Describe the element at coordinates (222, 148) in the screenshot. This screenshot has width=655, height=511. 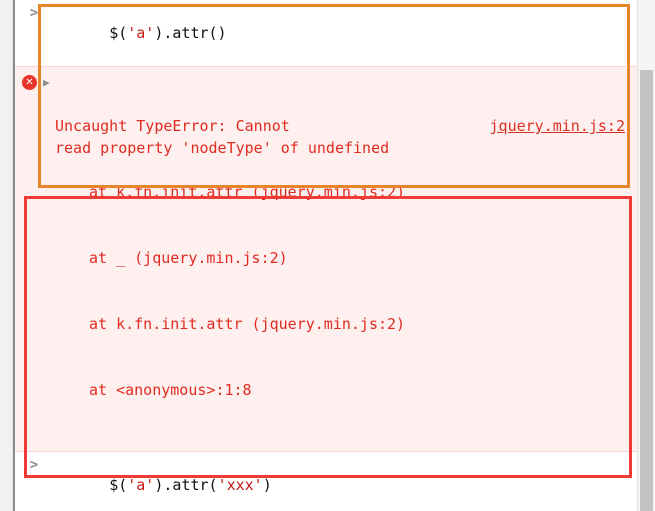
I see `error-message-line2: read property 'nodeType' of undefined` at that location.